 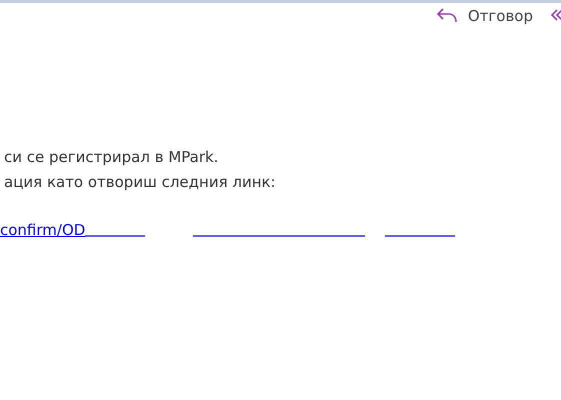 What do you see at coordinates (447, 16) in the screenshot?
I see `reply-icon` at bounding box center [447, 16].